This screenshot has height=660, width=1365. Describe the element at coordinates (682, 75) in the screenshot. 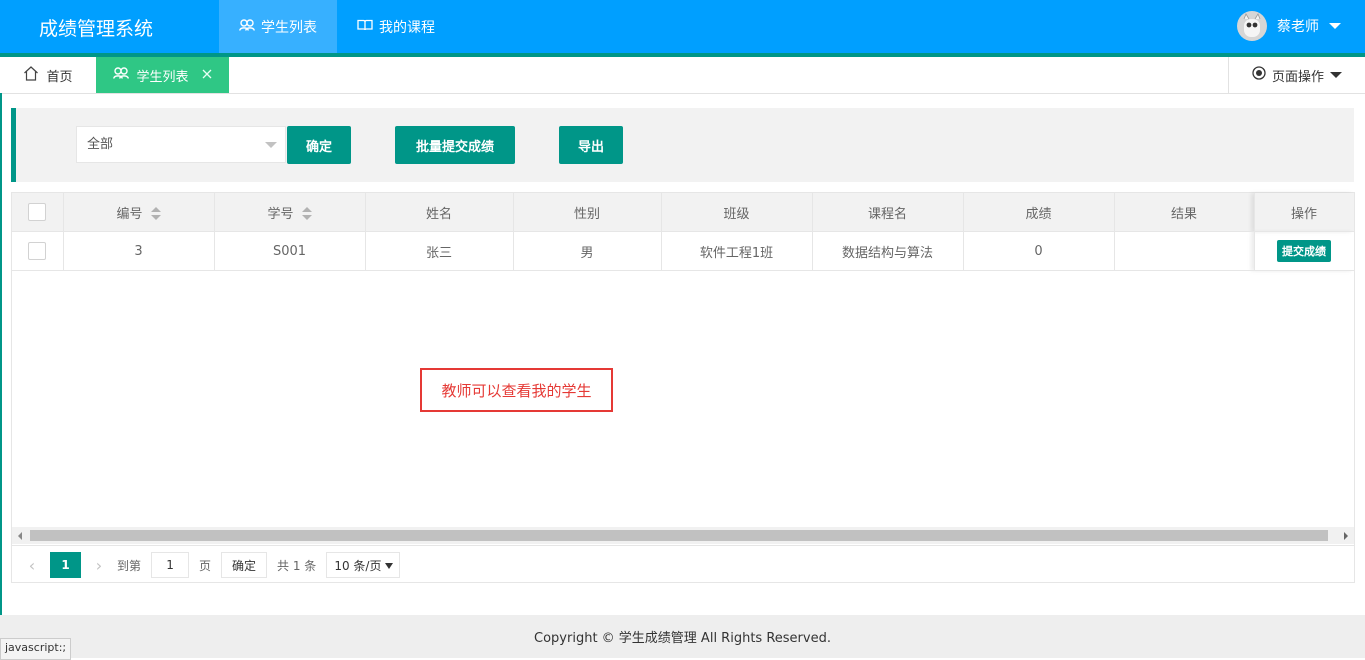

I see `tab-bar: 首页 学生列表 页面操作` at that location.